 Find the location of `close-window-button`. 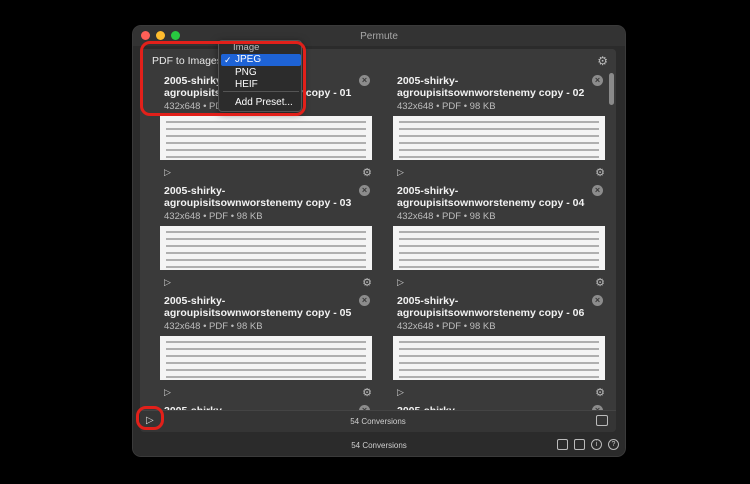

close-window-button is located at coordinates (145, 35).